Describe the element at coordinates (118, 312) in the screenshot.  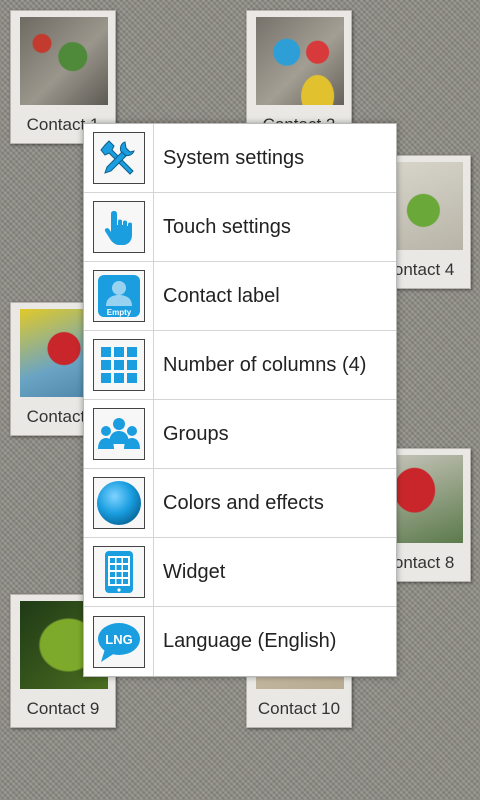
I see `contact-label-icon-text: Empty` at that location.